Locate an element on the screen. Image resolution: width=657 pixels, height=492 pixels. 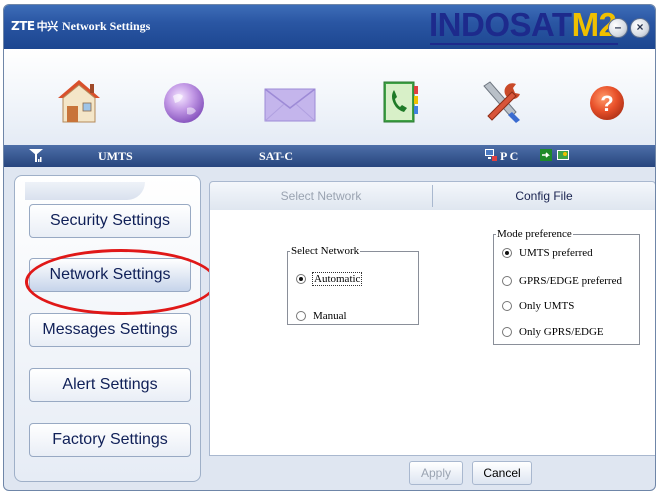
radio-manual-circle is located at coordinates (301, 316).